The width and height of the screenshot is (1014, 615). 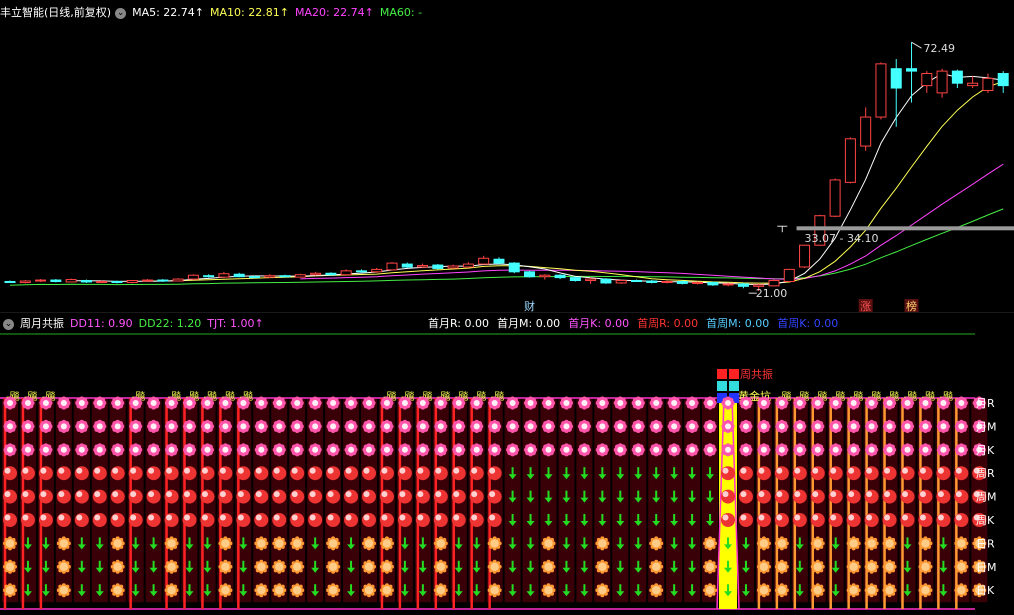 What do you see at coordinates (722, 374) in the screenshot?
I see `resonance-square` at bounding box center [722, 374].